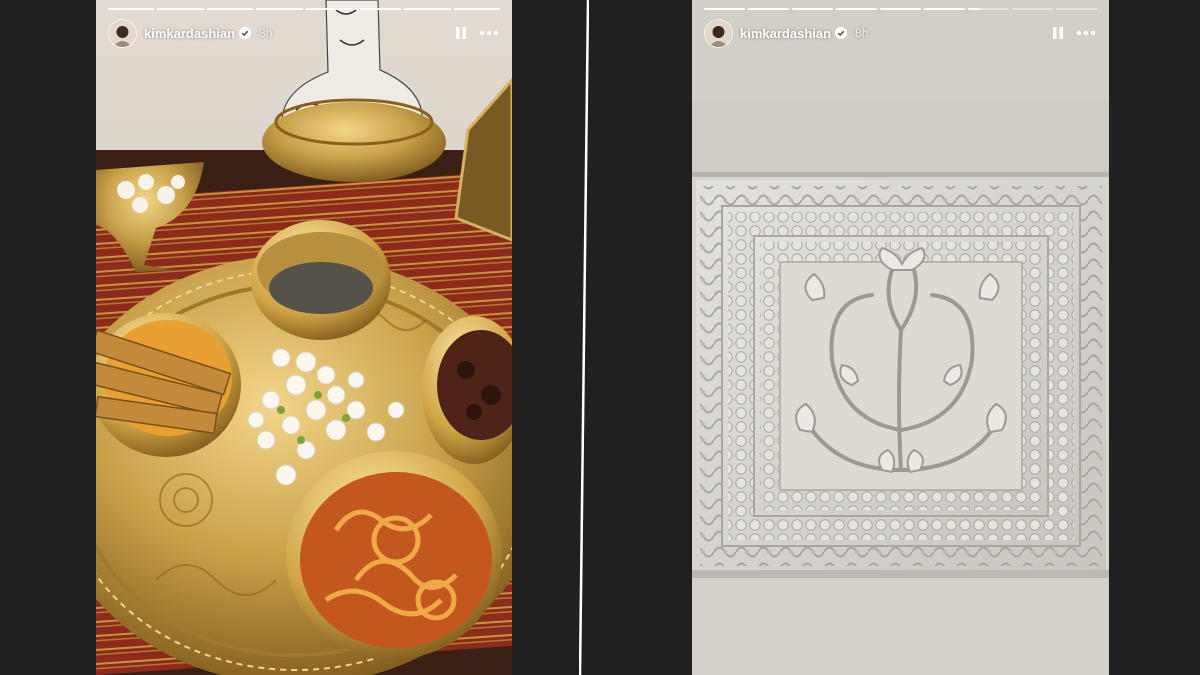 The width and height of the screenshot is (1200, 675). What do you see at coordinates (584, 337) in the screenshot?
I see `panel-divider` at bounding box center [584, 337].